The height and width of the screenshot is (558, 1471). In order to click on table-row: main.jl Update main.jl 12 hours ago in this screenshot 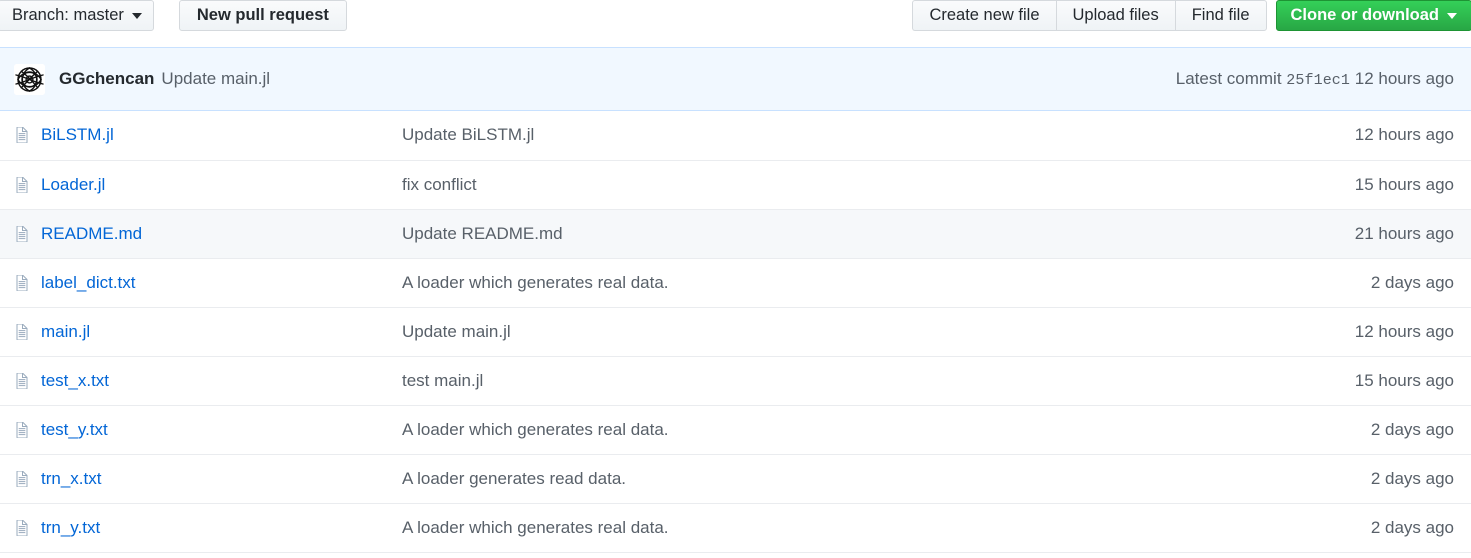, I will do `click(735, 332)`.